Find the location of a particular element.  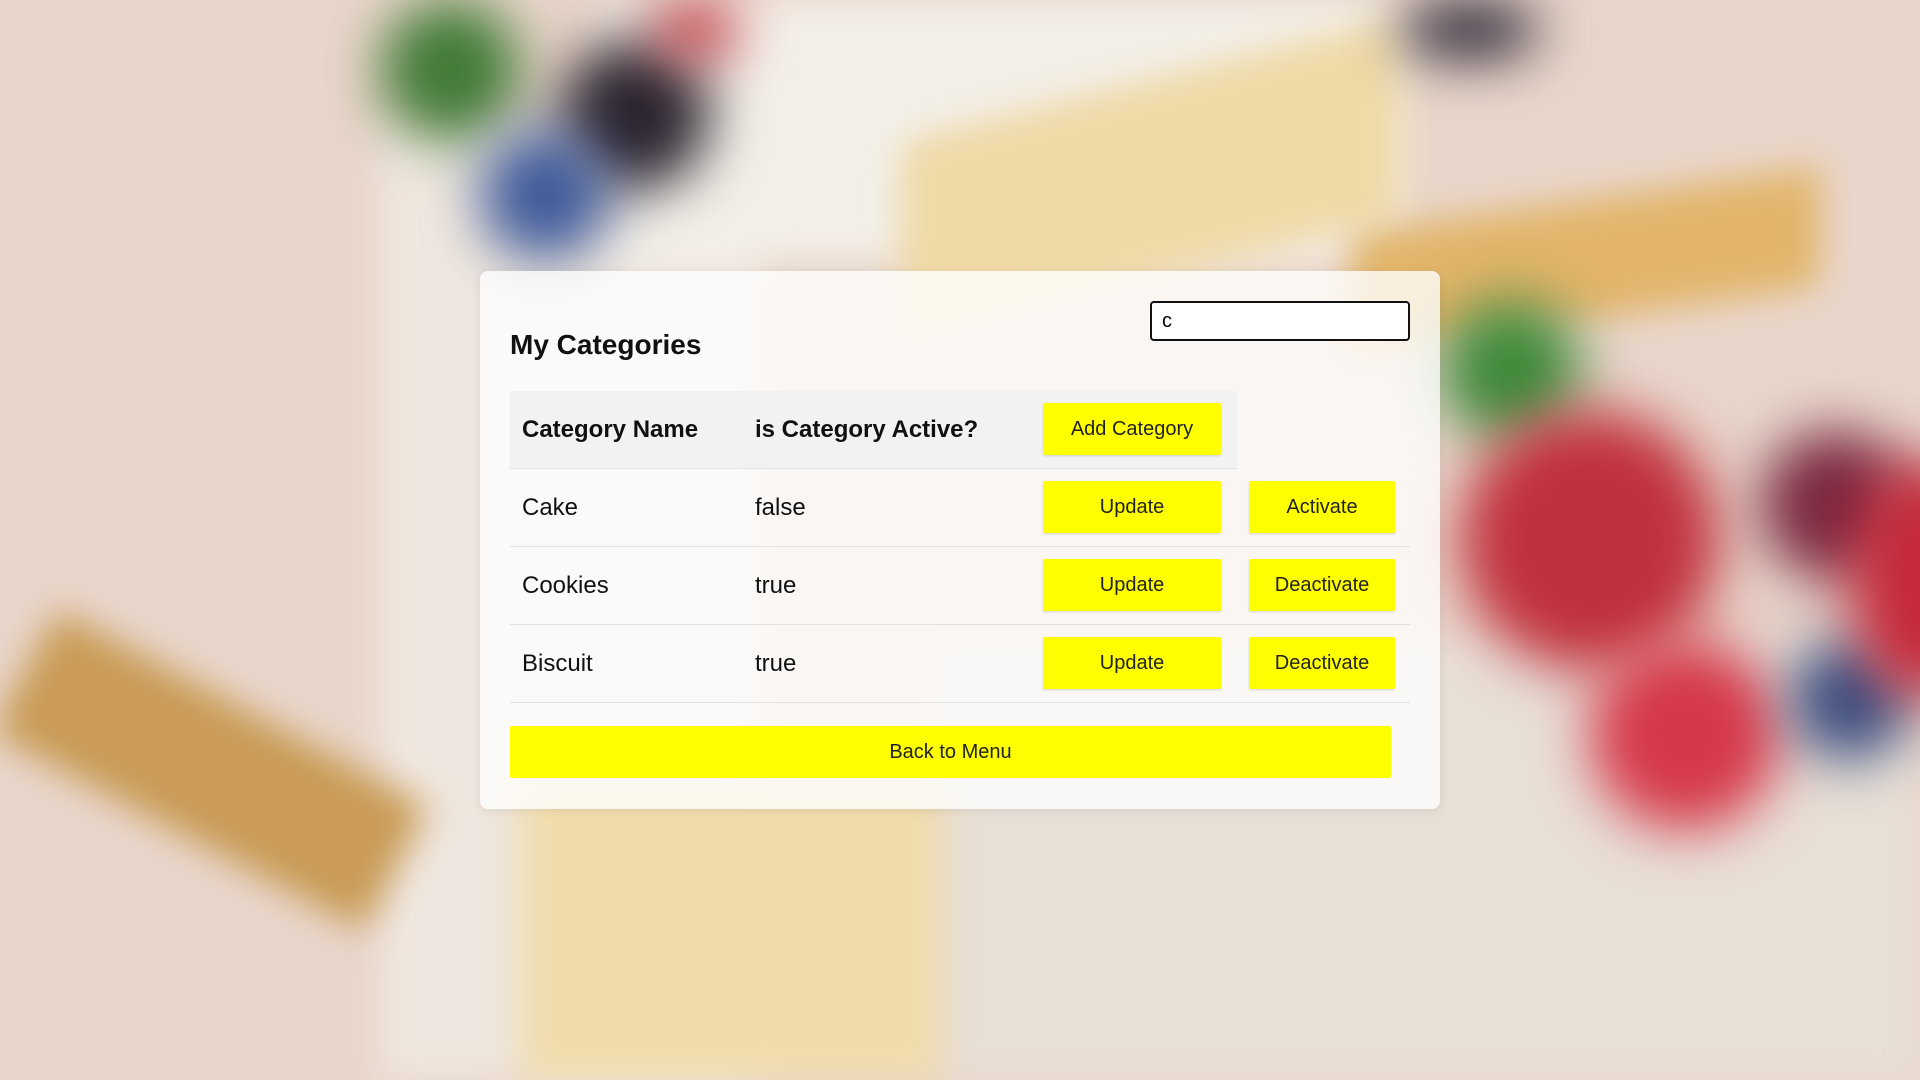

category-name-cell: Biscuit is located at coordinates (557, 663).